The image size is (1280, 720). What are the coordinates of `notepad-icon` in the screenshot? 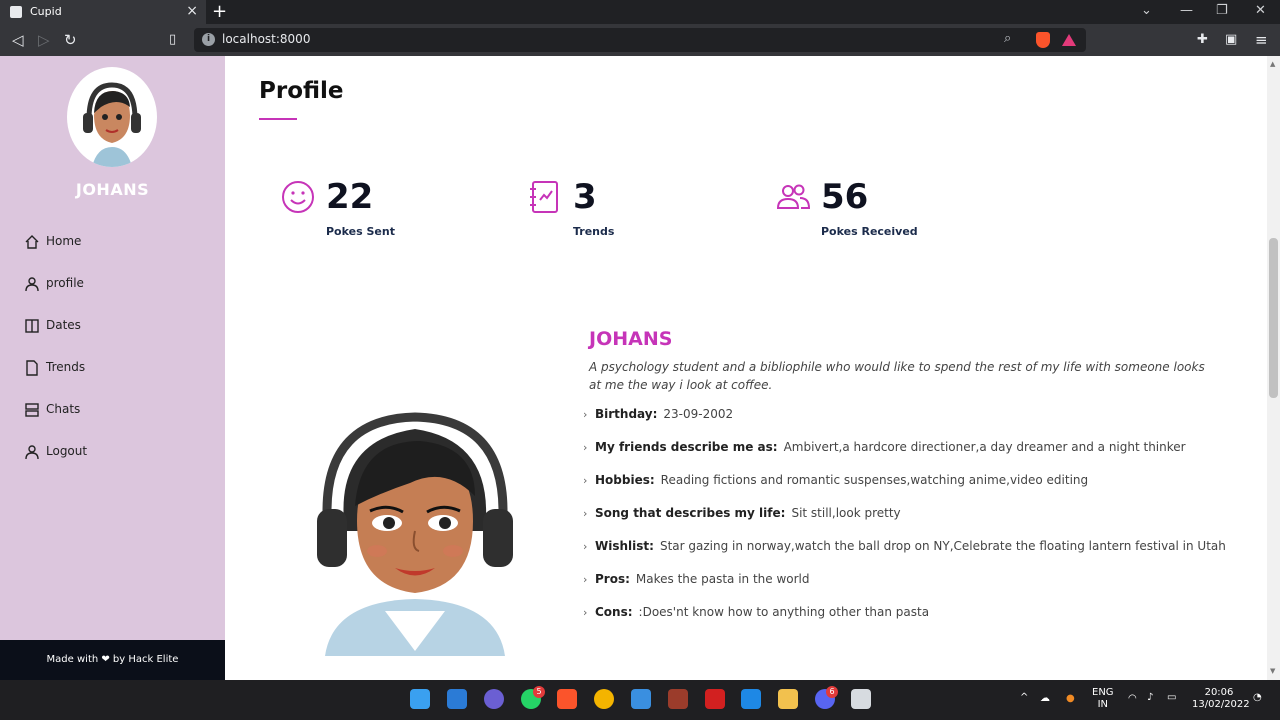 It's located at (641, 699).